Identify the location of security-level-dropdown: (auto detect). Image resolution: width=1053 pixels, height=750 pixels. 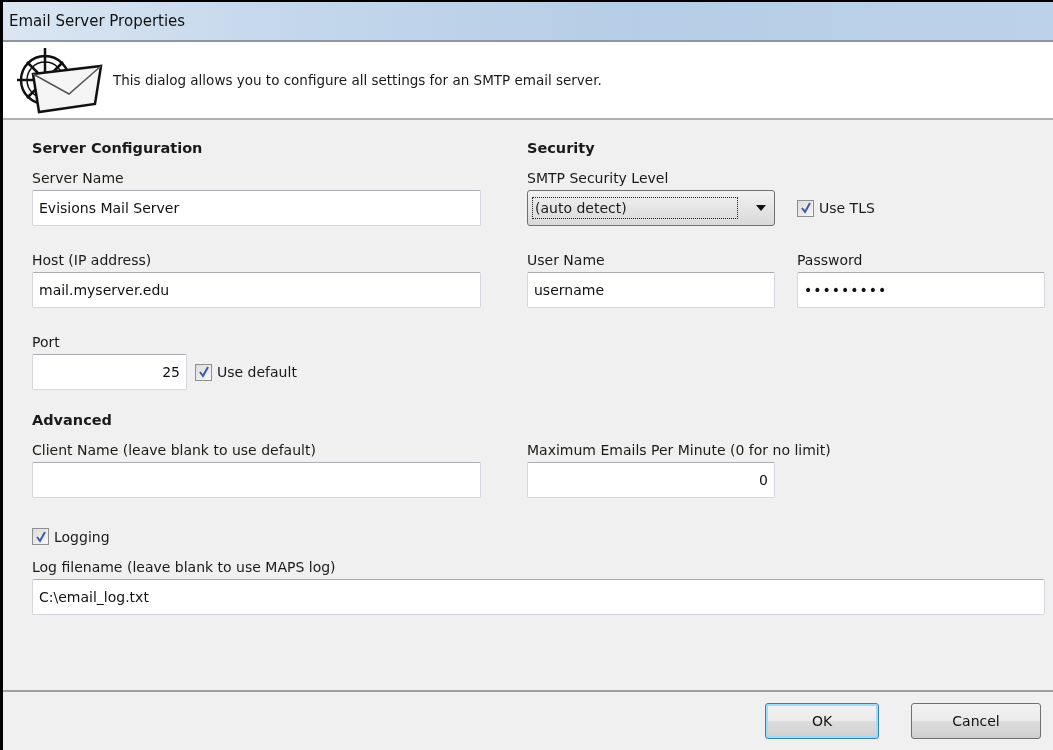
(651, 208).